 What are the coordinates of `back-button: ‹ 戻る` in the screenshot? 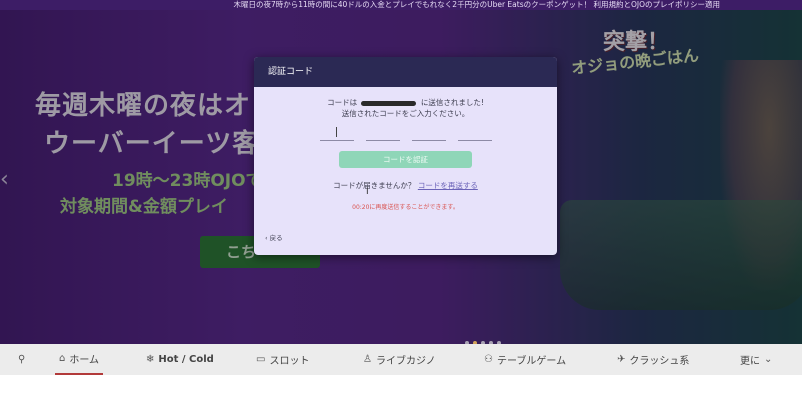 It's located at (274, 237).